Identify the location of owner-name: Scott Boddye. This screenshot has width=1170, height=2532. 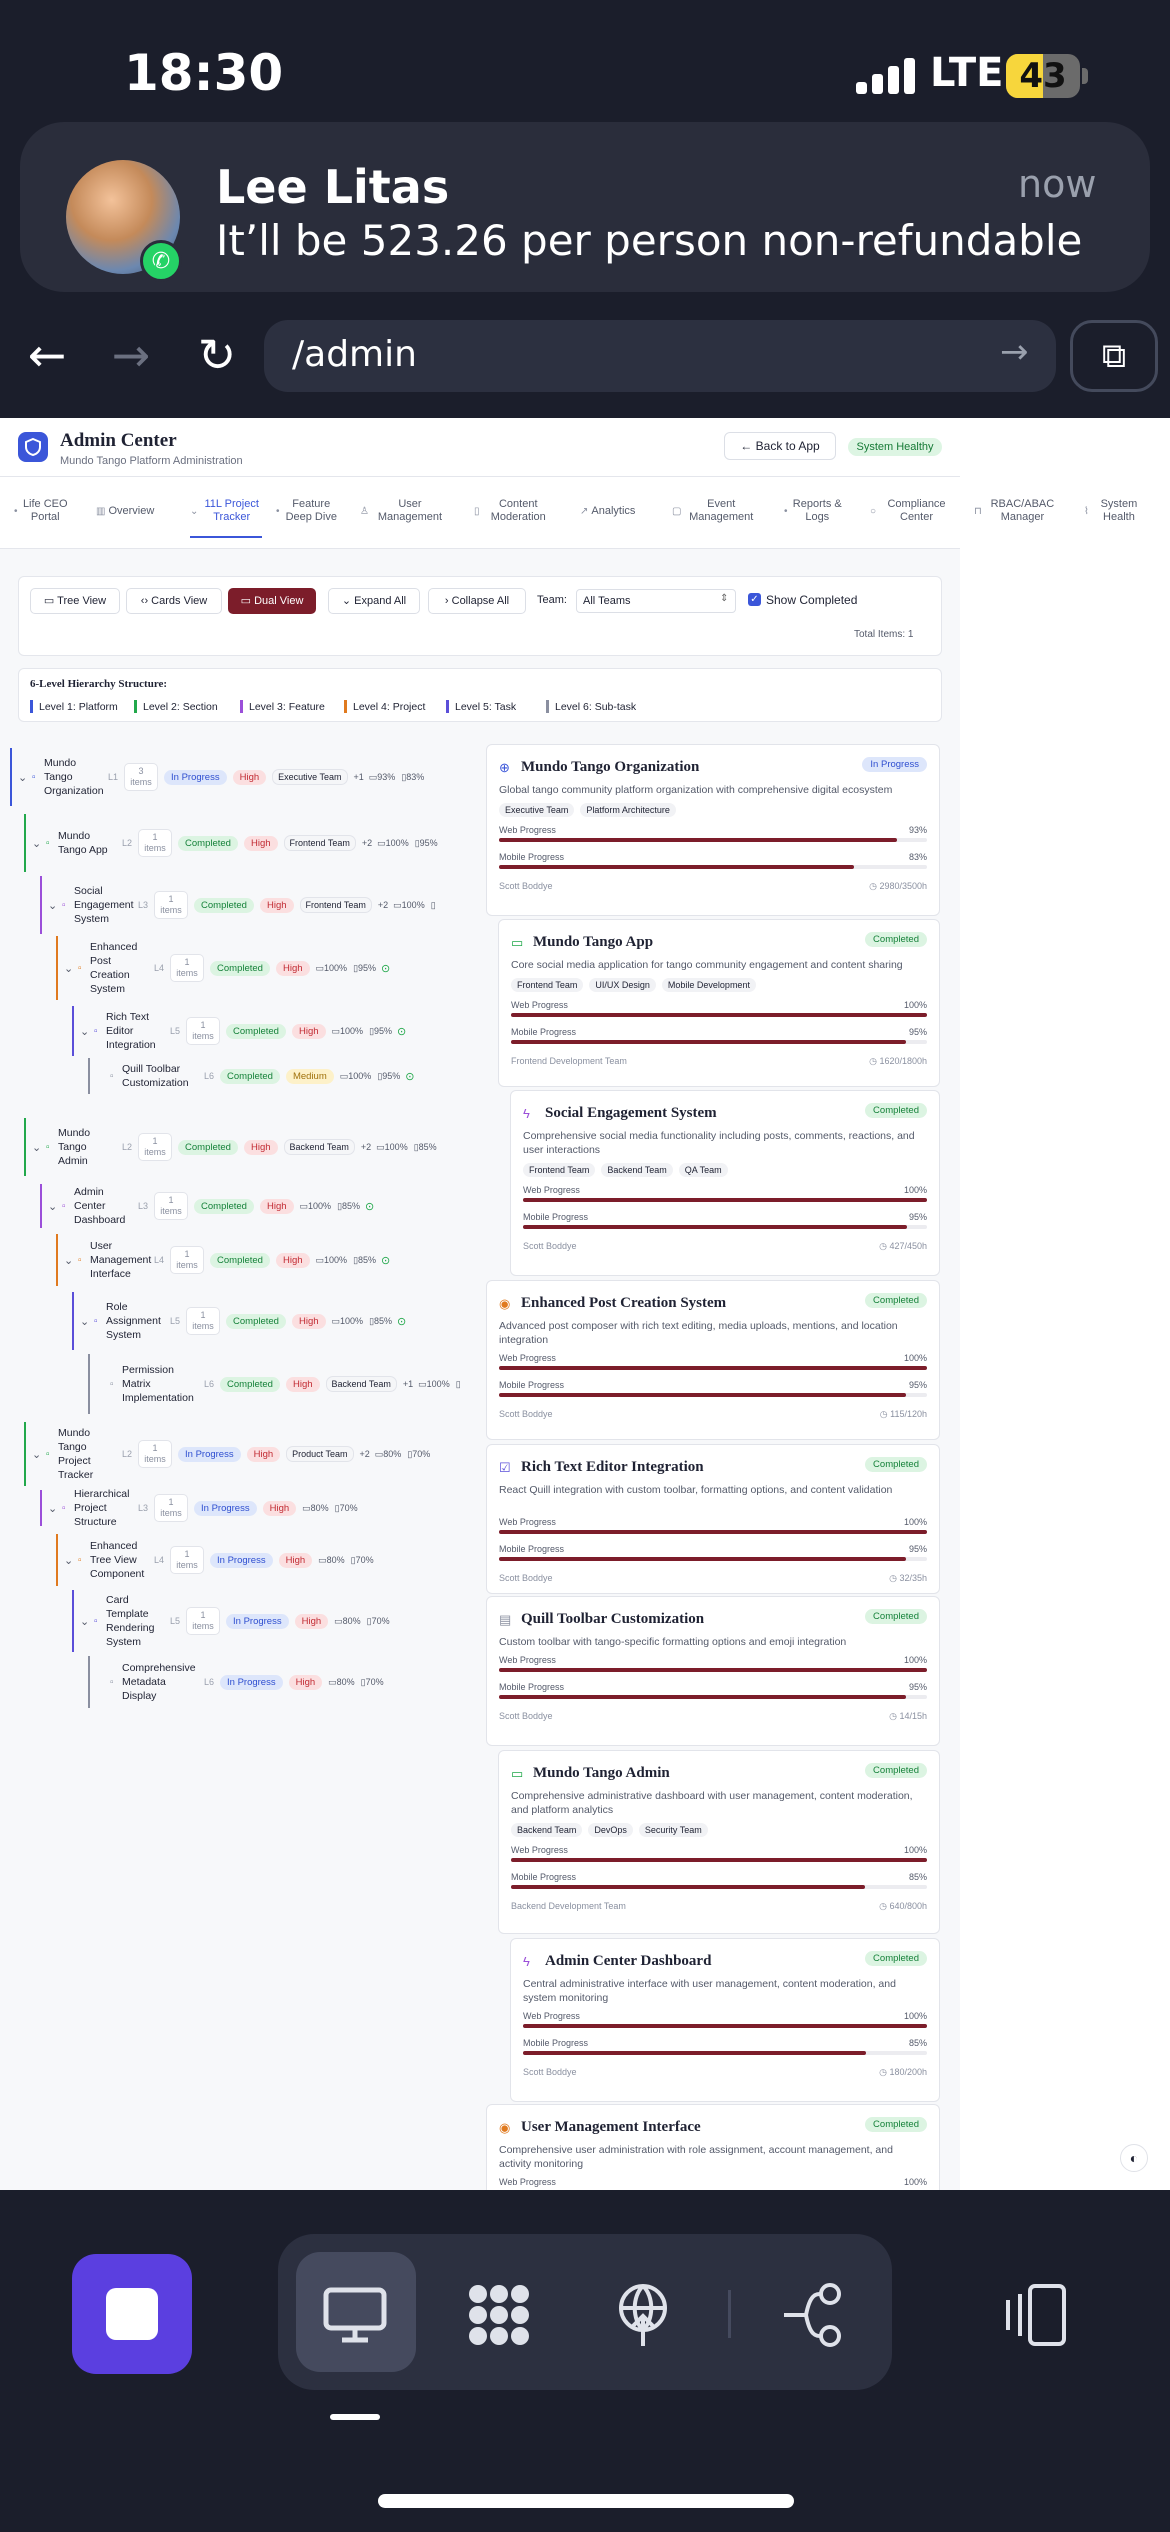
(550, 1246).